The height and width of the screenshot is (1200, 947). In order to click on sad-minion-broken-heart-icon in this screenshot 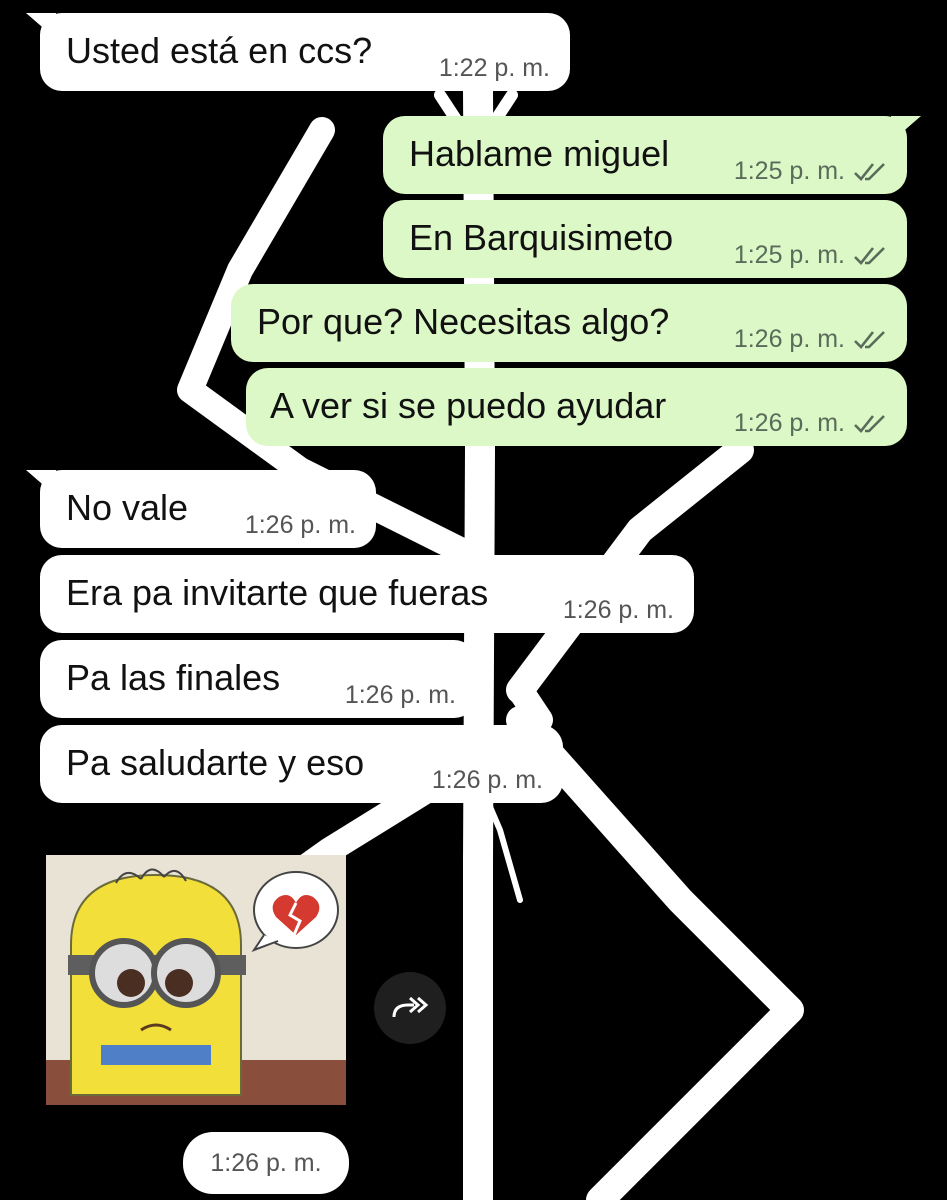, I will do `click(196, 980)`.